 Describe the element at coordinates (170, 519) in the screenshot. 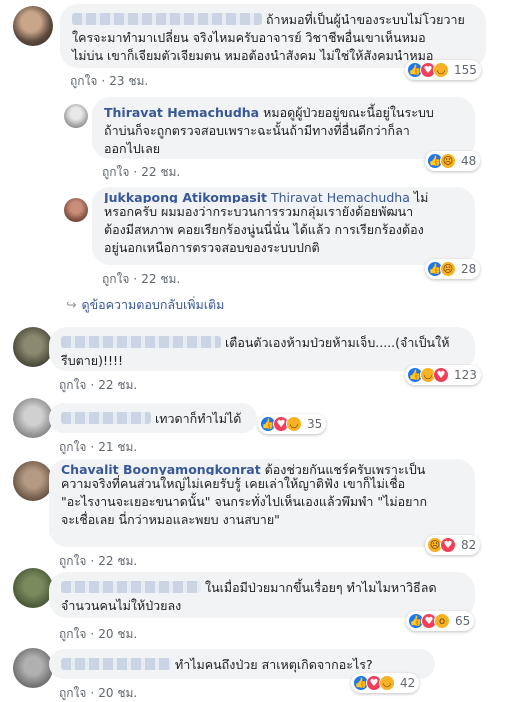

I see `comment-text-line: จะเชื่อเลย นี่กว่าหมอและพยบ งานสบาย"` at that location.